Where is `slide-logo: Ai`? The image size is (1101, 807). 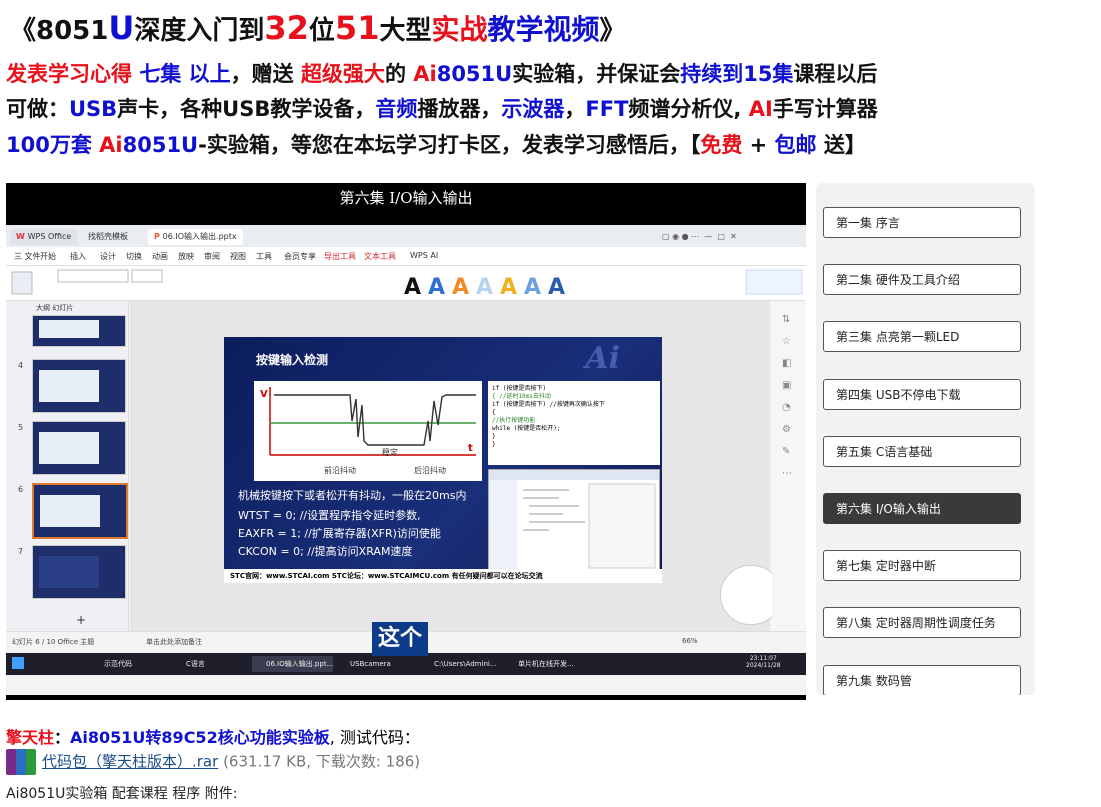
slide-logo: Ai is located at coordinates (602, 358).